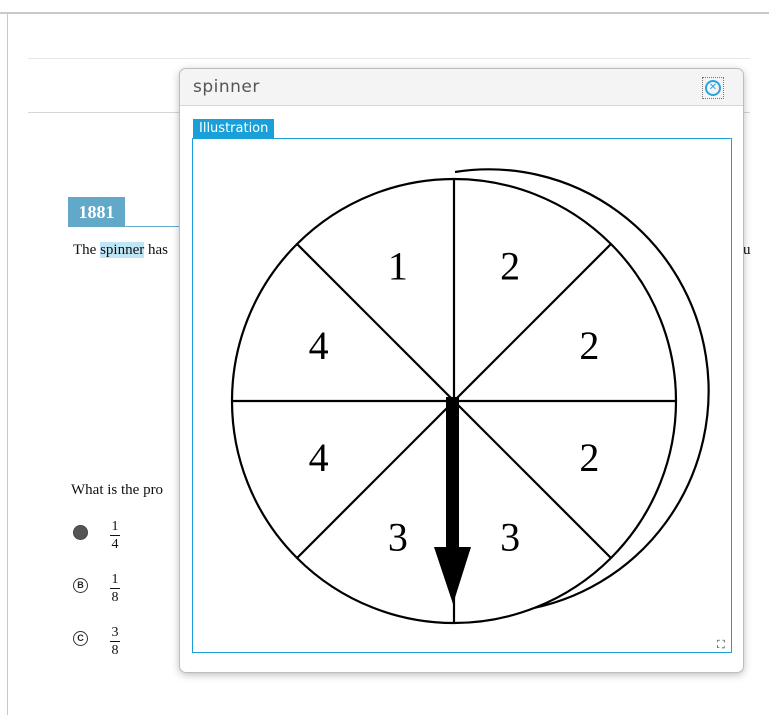 The height and width of the screenshot is (715, 769). What do you see at coordinates (747, 250) in the screenshot?
I see `stem-right-fragment: u` at bounding box center [747, 250].